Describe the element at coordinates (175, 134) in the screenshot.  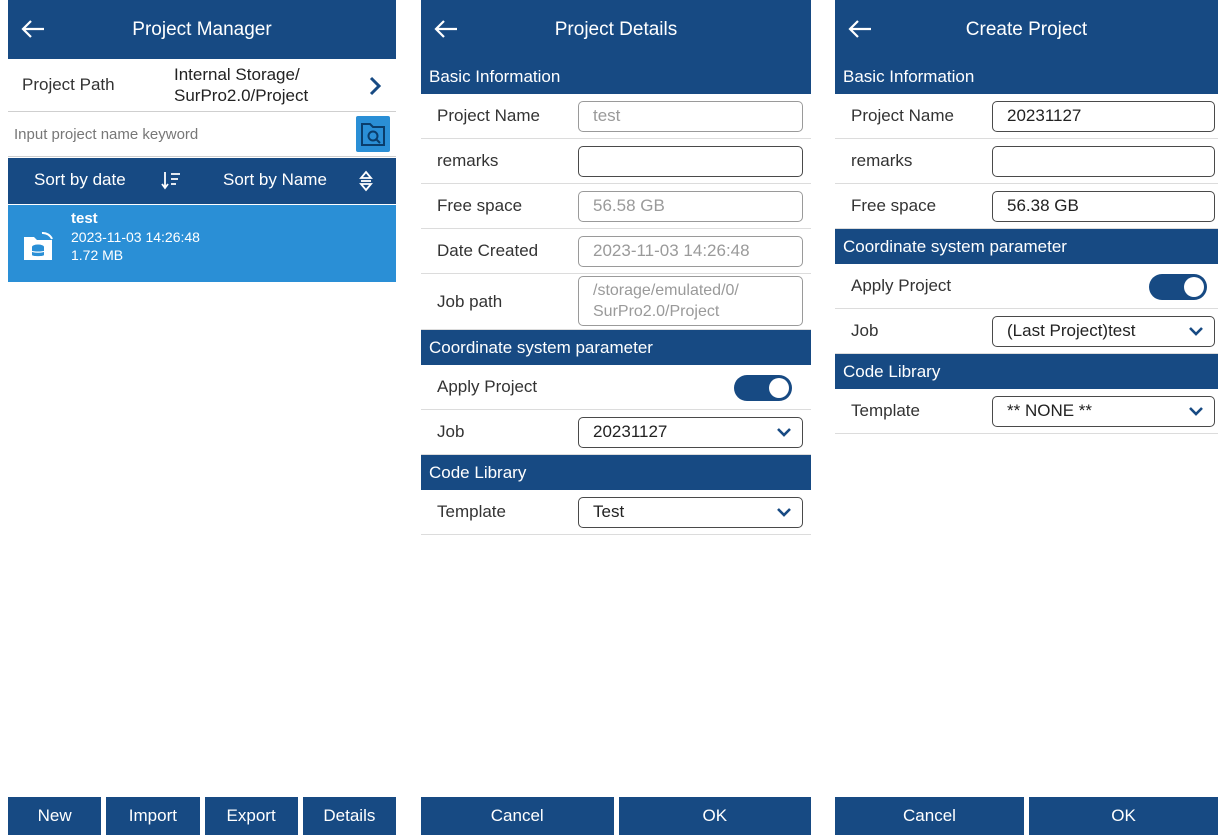
I see `search-input` at that location.